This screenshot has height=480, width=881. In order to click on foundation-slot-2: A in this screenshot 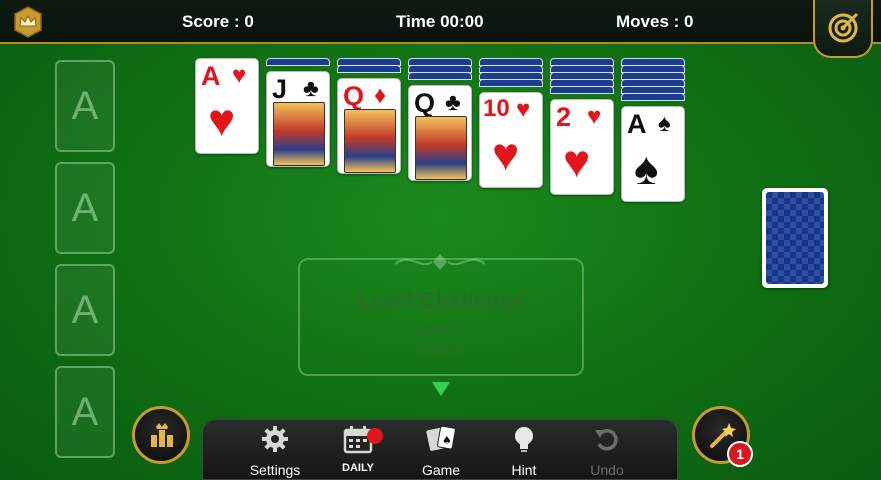, I will do `click(85, 208)`.